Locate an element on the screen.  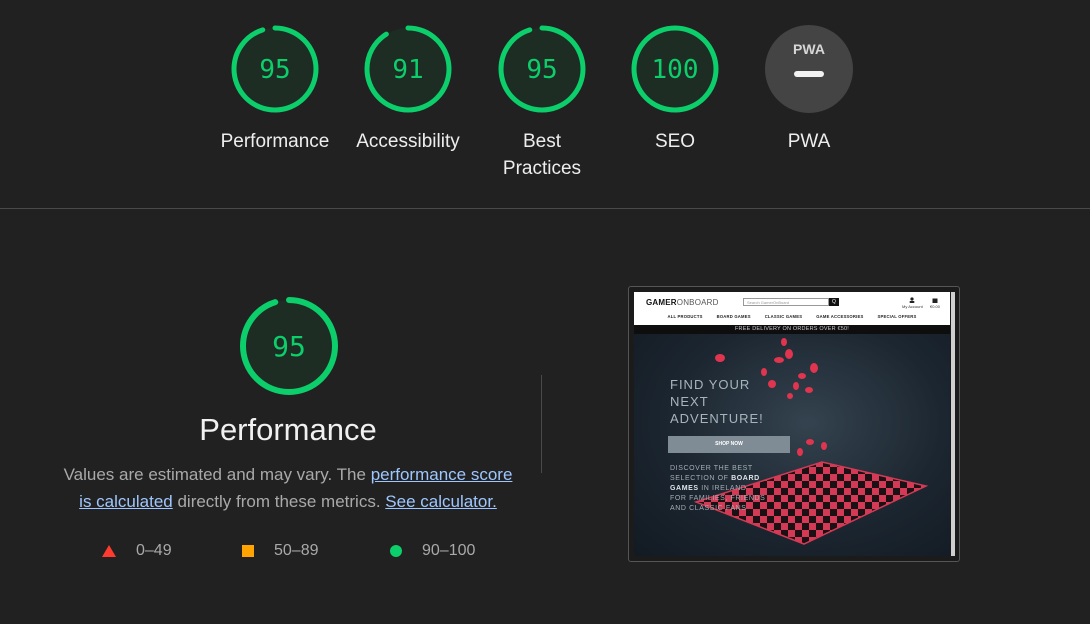
gauge-ring: 91 is located at coordinates (408, 69).